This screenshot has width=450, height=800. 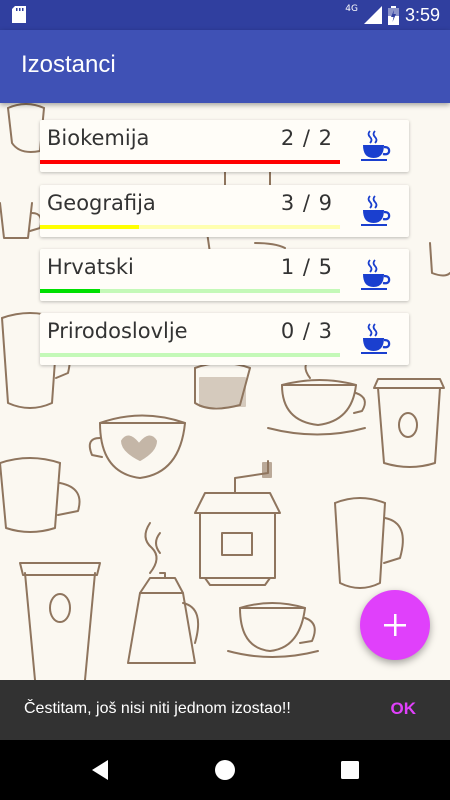 What do you see at coordinates (393, 15) in the screenshot?
I see `battery-icon` at bounding box center [393, 15].